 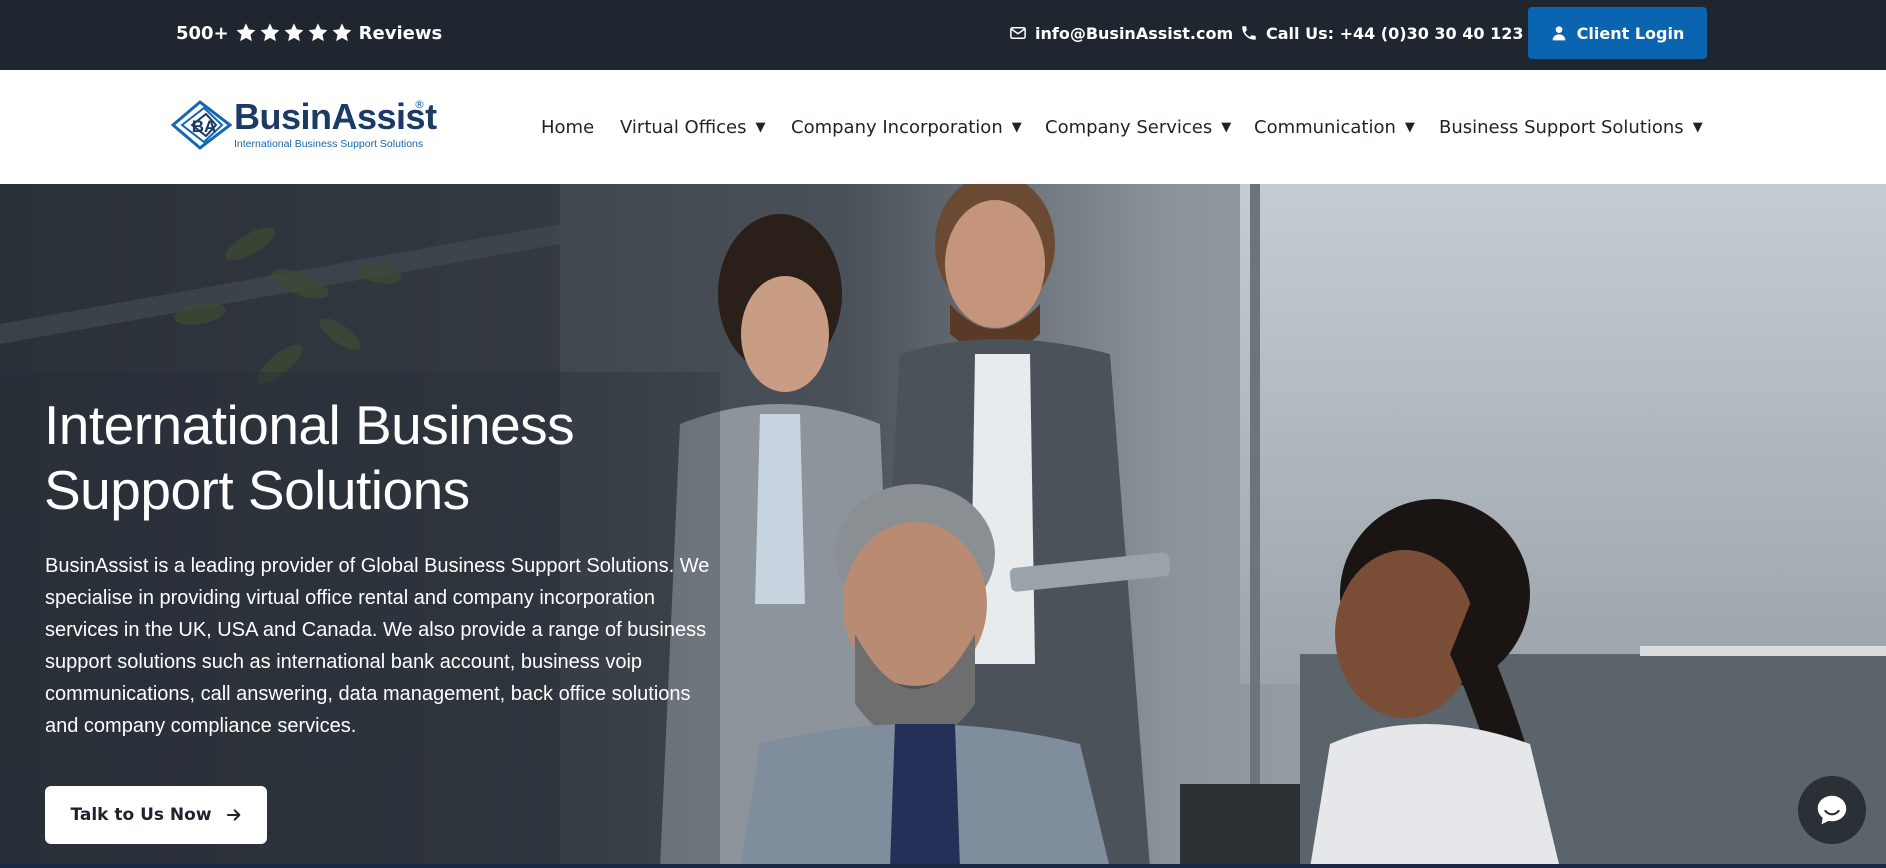 What do you see at coordinates (400, 33) in the screenshot?
I see `reviews-label: Reviews` at bounding box center [400, 33].